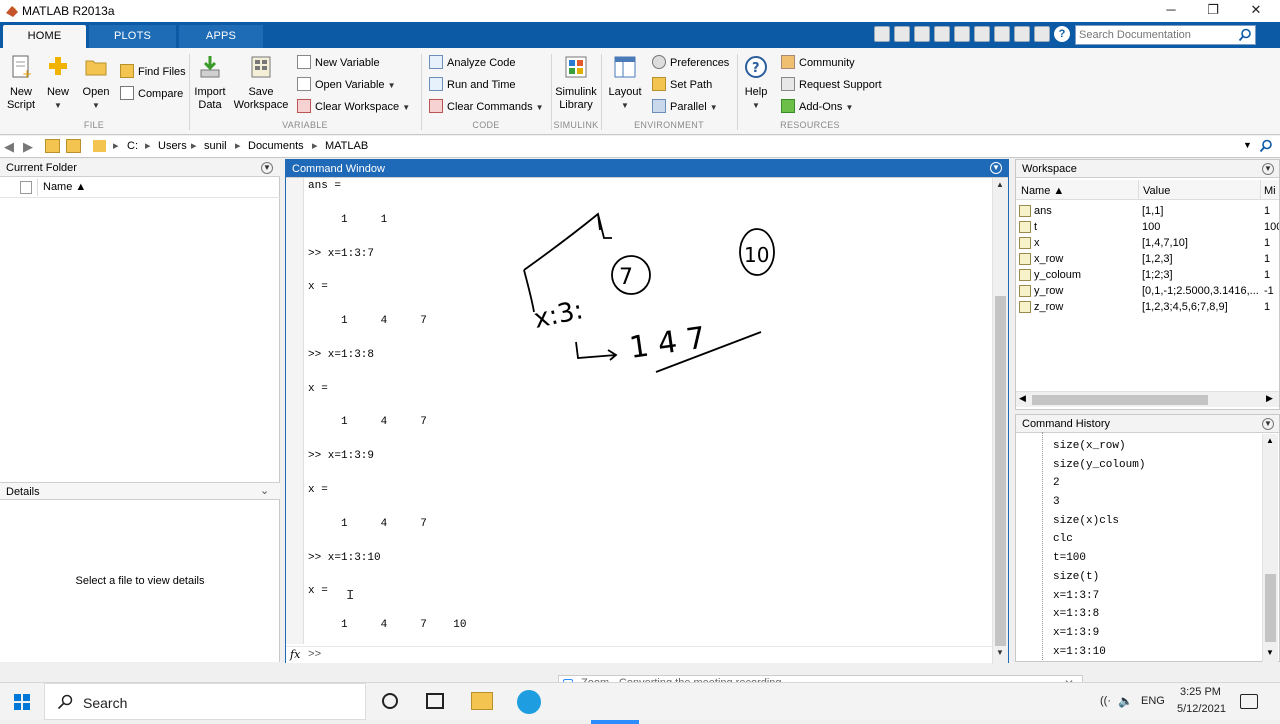 The width and height of the screenshot is (1280, 724). What do you see at coordinates (1147, 291) in the screenshot?
I see `workspace-row: y_row [0,1,-1;2.5000,3.1416,... -1` at bounding box center [1147, 291].